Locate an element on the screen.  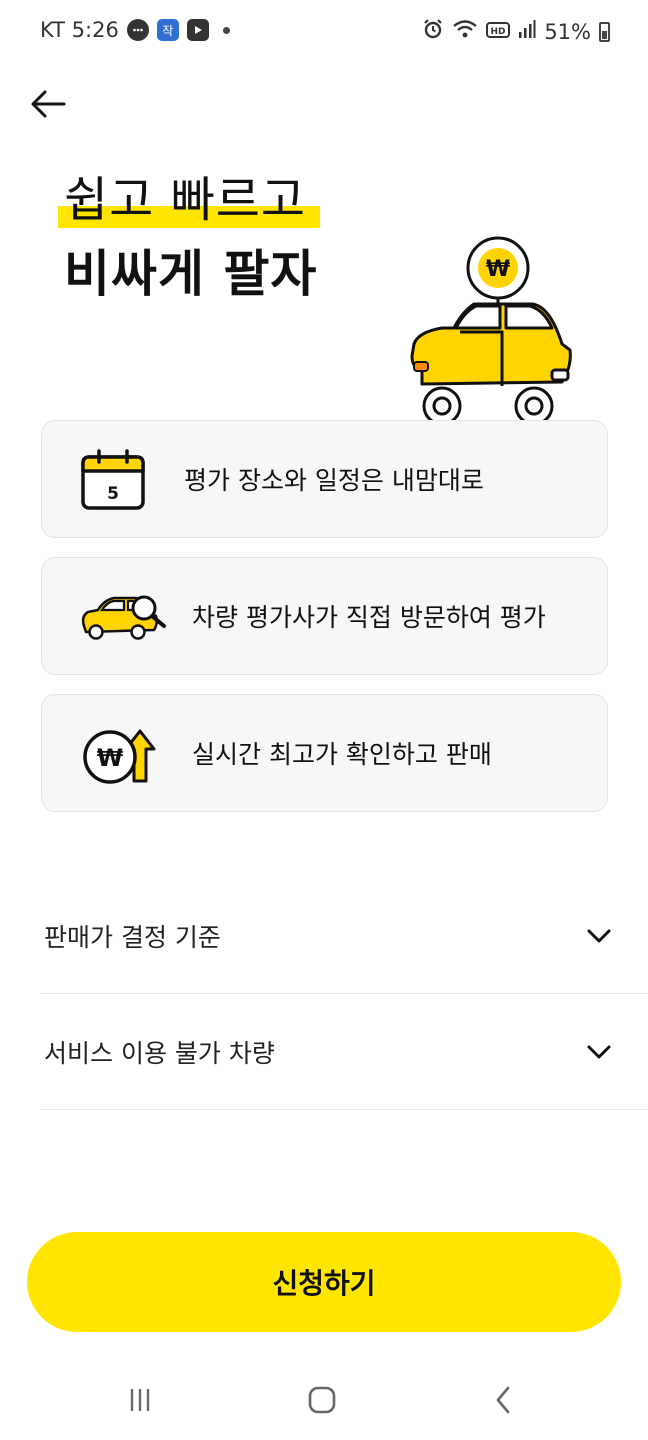
status-bar: KT 5:26 작 HD 51% is located at coordinates (324, 33).